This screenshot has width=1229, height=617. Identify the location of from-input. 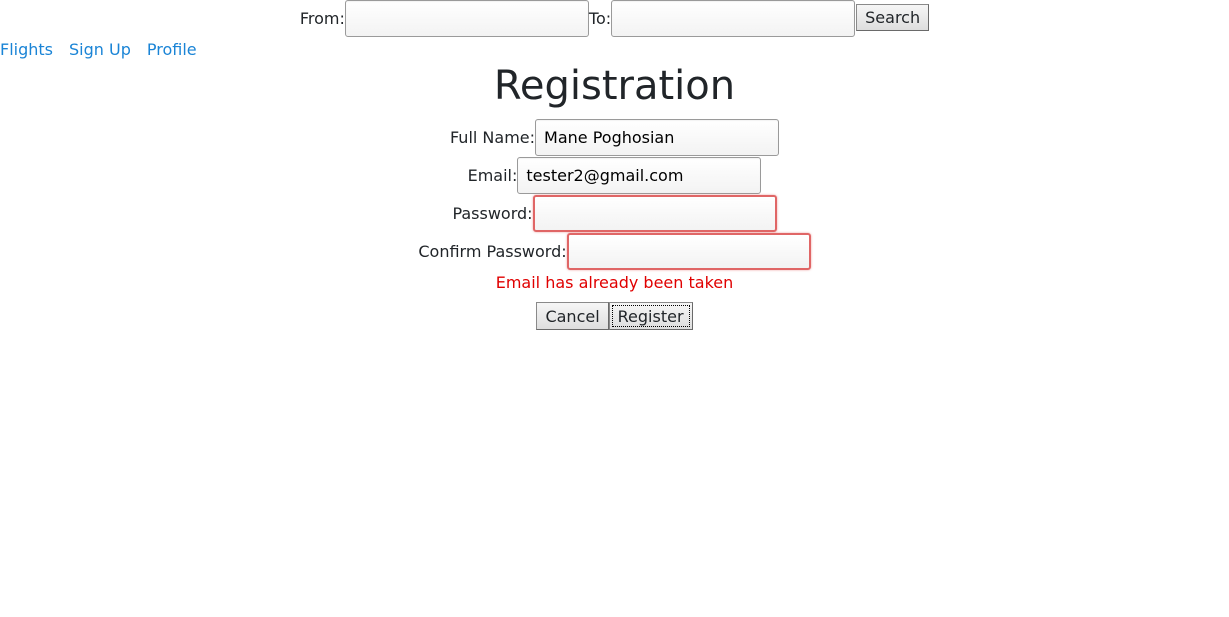
(466, 18).